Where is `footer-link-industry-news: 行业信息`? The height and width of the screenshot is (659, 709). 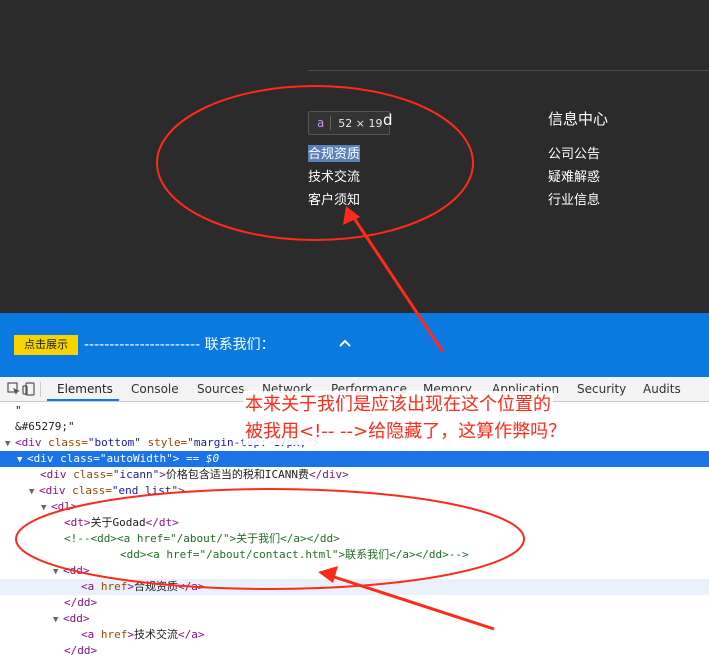
footer-link-industry-news: 行业信息 is located at coordinates (574, 199).